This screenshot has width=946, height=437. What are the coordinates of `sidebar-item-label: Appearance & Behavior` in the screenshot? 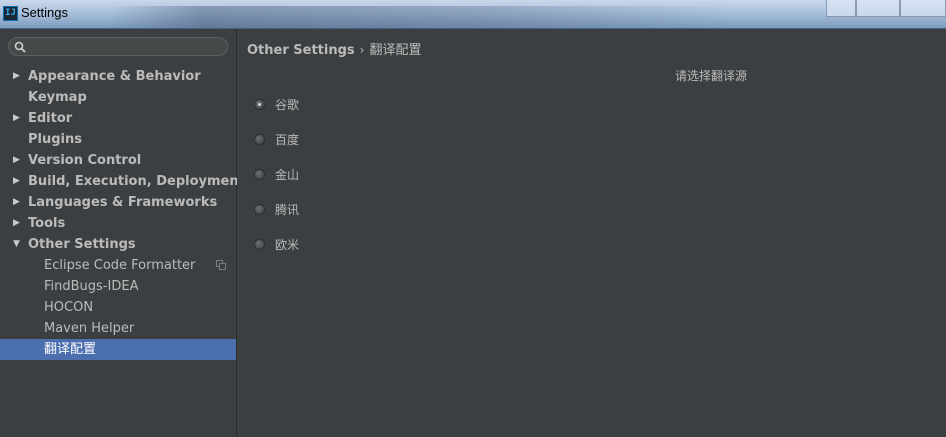 It's located at (114, 76).